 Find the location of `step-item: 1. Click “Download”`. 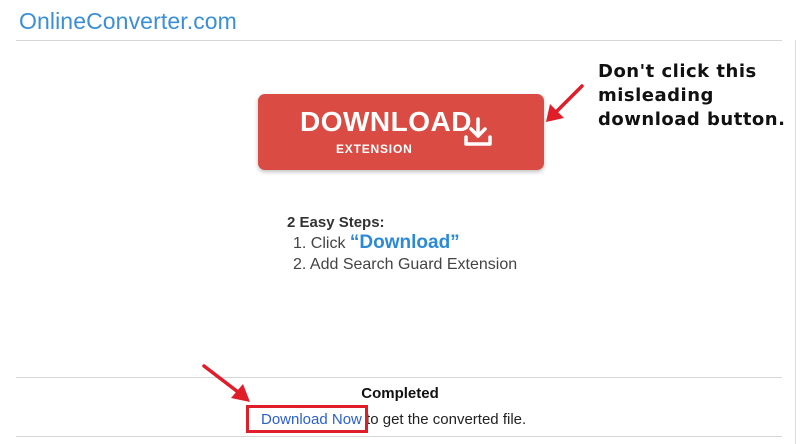

step-item: 1. Click “Download” is located at coordinates (402, 243).